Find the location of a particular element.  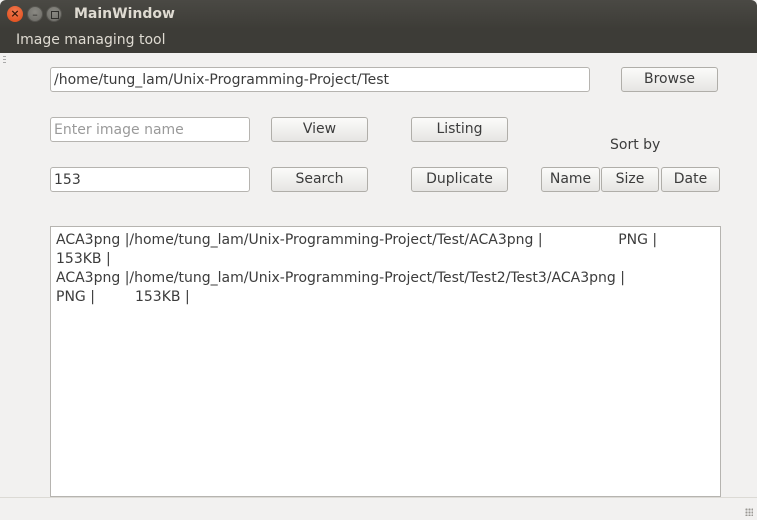

image-name-input is located at coordinates (150, 129).